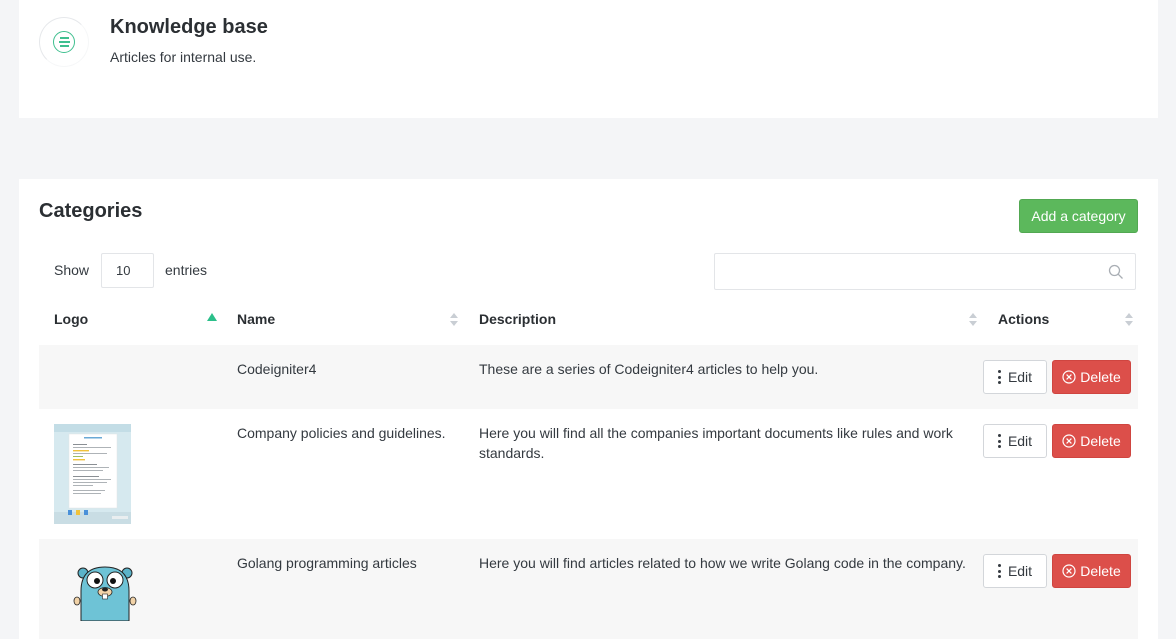 This screenshot has height=639, width=1176. I want to click on category-name: Golang programming articles, so click(327, 563).